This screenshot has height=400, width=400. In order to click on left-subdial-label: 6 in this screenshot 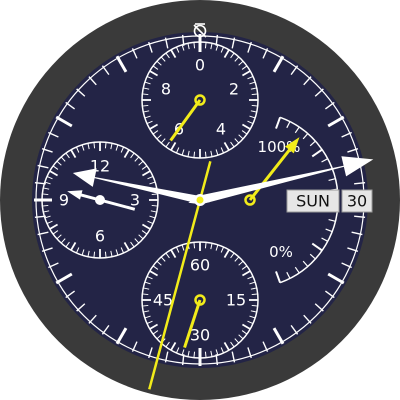, I will do `click(100, 236)`.